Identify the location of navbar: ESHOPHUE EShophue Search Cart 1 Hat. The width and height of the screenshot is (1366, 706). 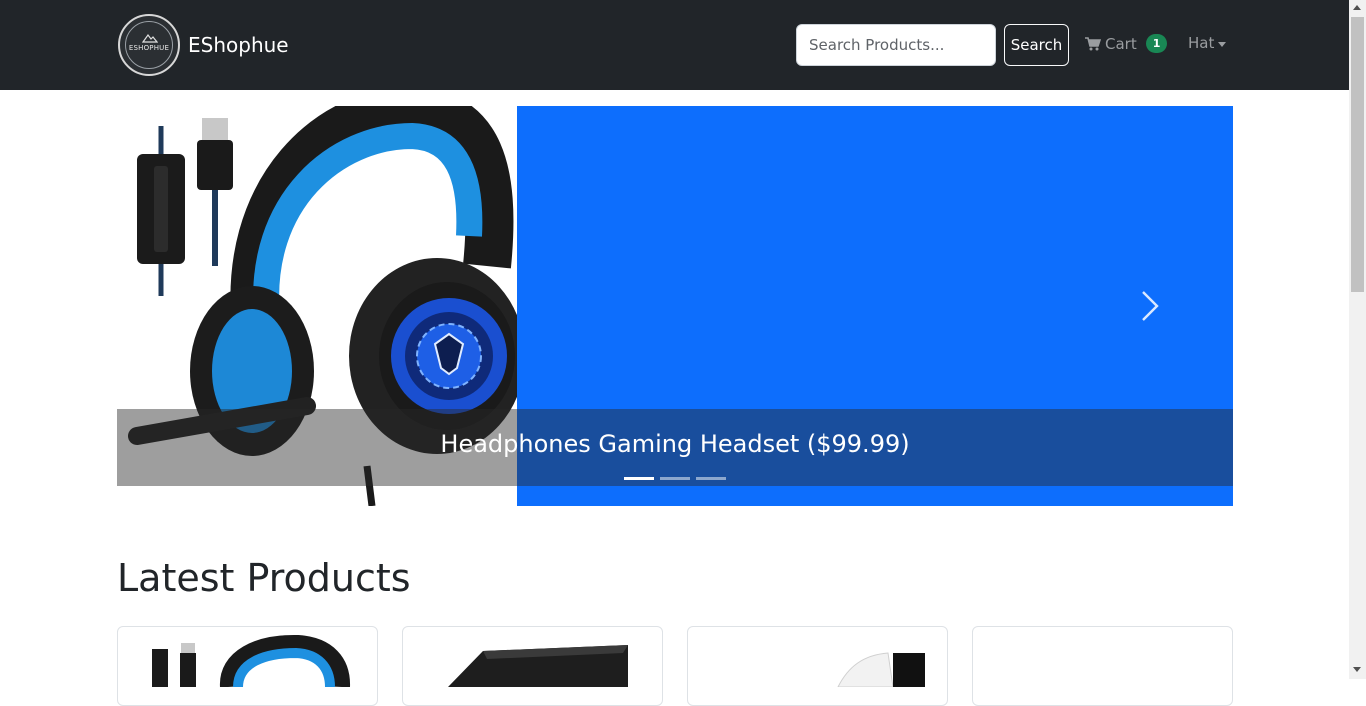
(674, 45).